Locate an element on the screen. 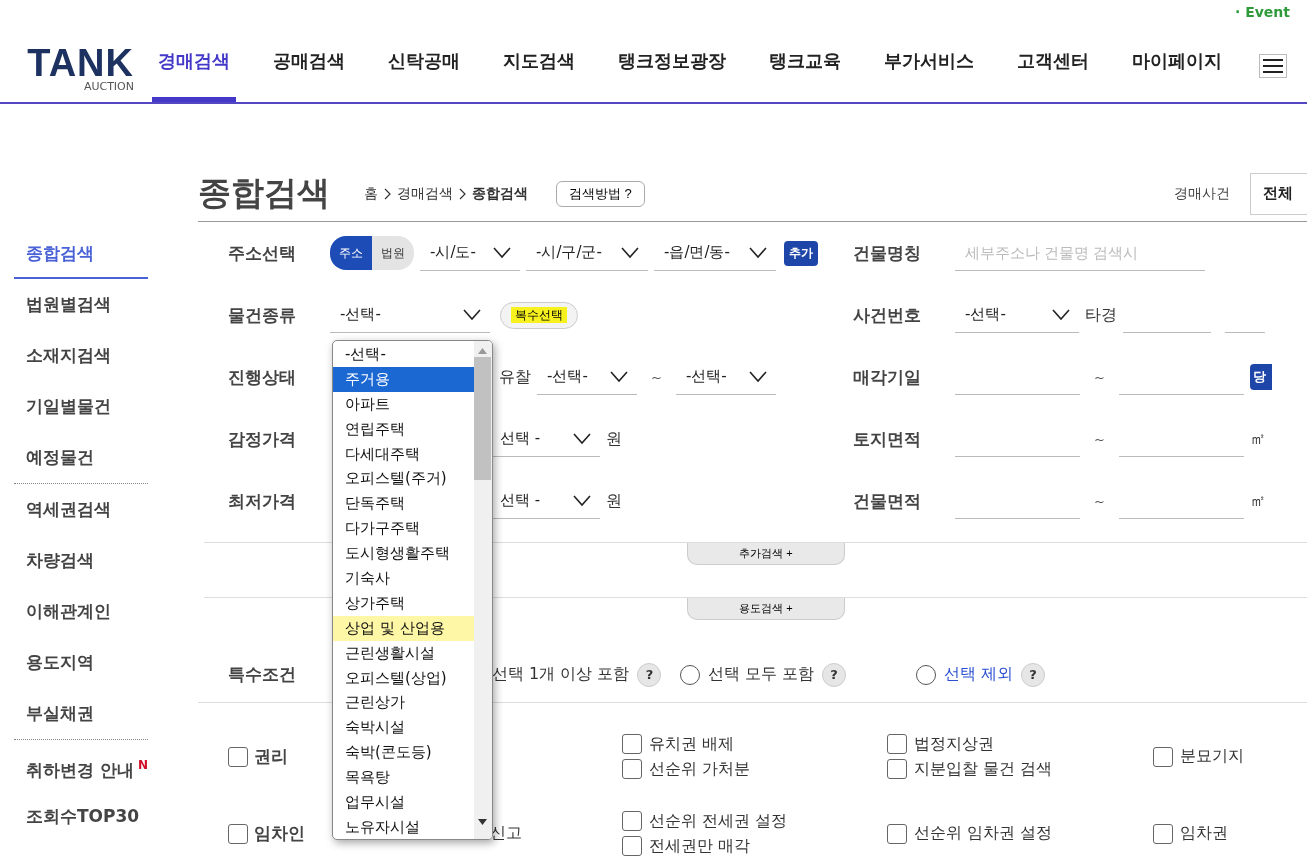 The image size is (1307, 862). dropdown-option: 상가주택 is located at coordinates (403, 603).